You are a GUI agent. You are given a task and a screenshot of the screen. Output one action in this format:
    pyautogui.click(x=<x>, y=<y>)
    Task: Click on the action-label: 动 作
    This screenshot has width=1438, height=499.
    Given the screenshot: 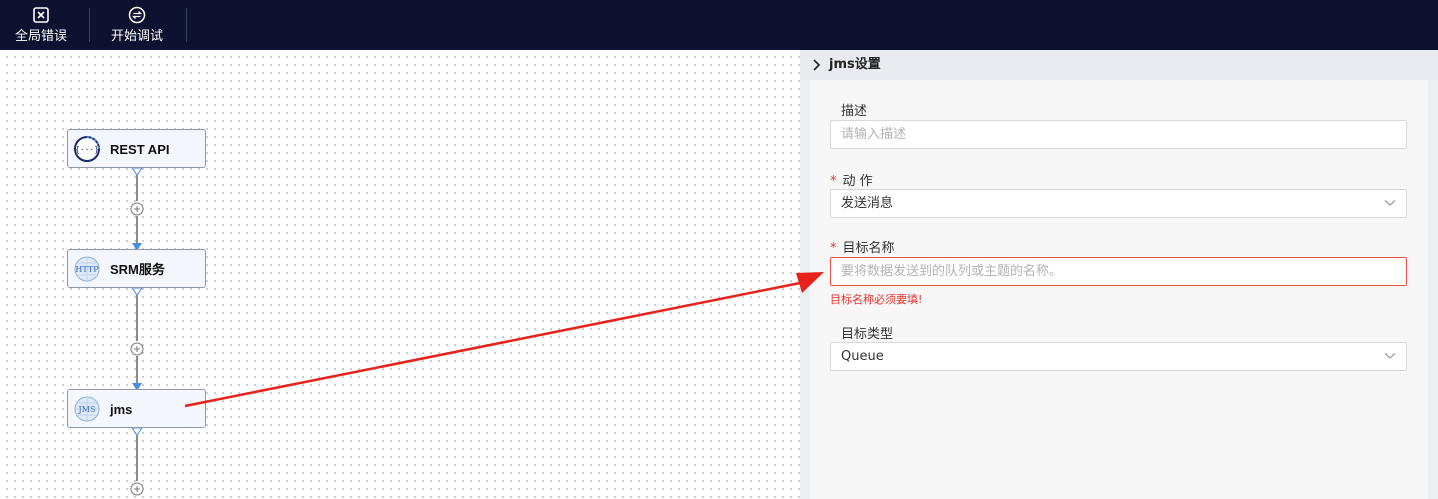 What is the action you would take?
    pyautogui.click(x=857, y=181)
    